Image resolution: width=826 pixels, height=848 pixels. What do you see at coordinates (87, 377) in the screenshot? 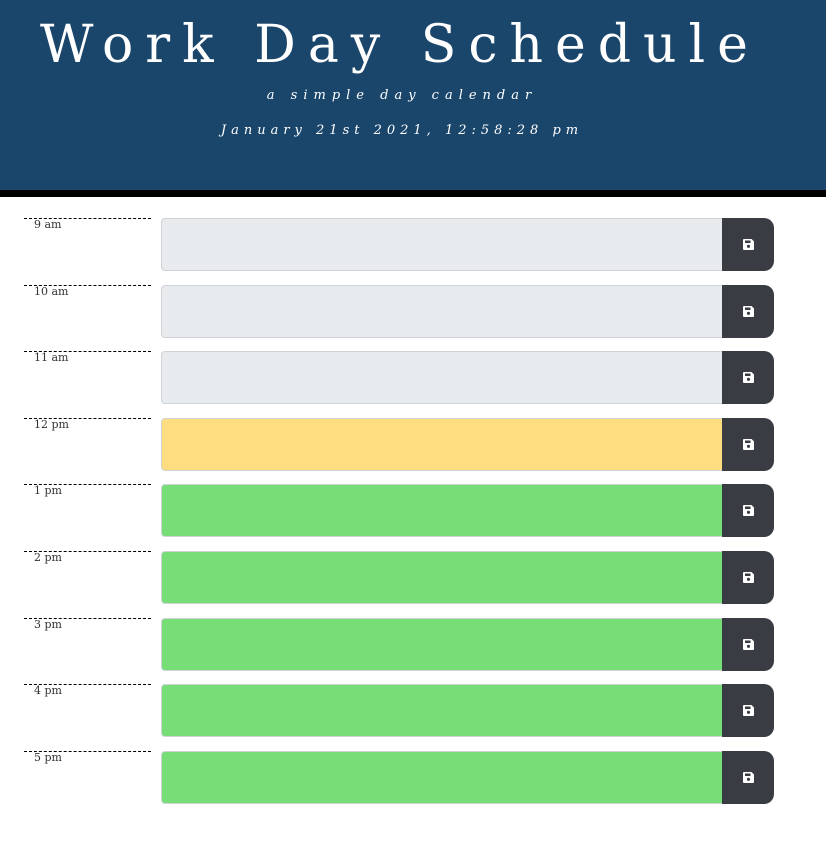
I see `hour-label: 11 am` at bounding box center [87, 377].